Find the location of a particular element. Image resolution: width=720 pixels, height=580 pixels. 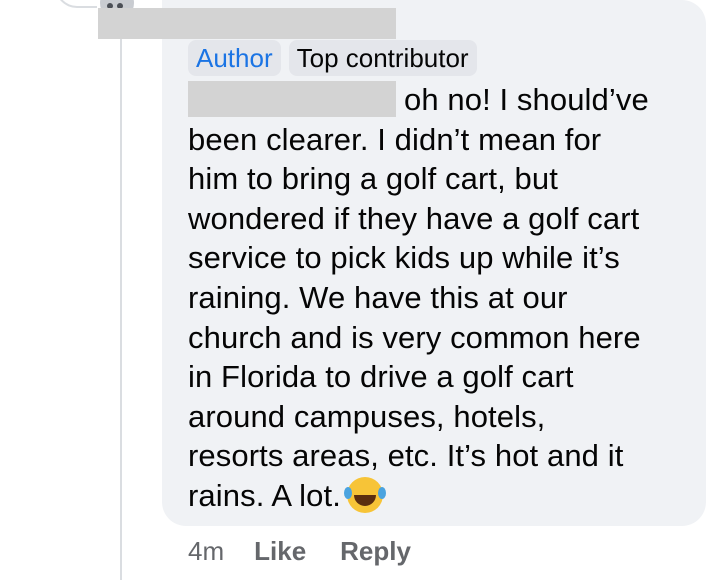

comment-line: church and is very common here is located at coordinates (414, 337).